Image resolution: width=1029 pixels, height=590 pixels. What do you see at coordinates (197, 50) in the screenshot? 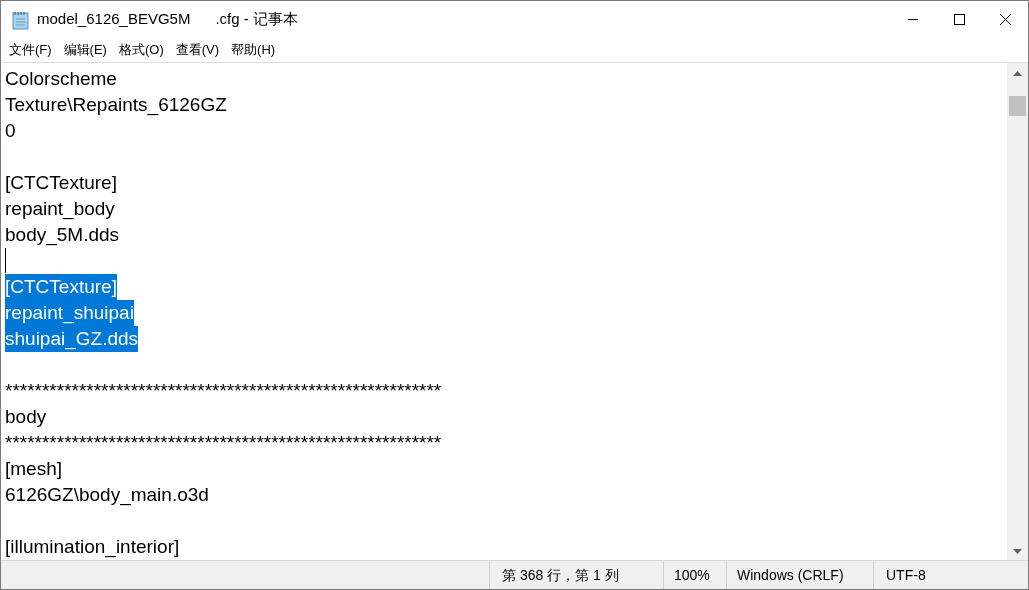
I see `menu-item: 查看(V)` at bounding box center [197, 50].